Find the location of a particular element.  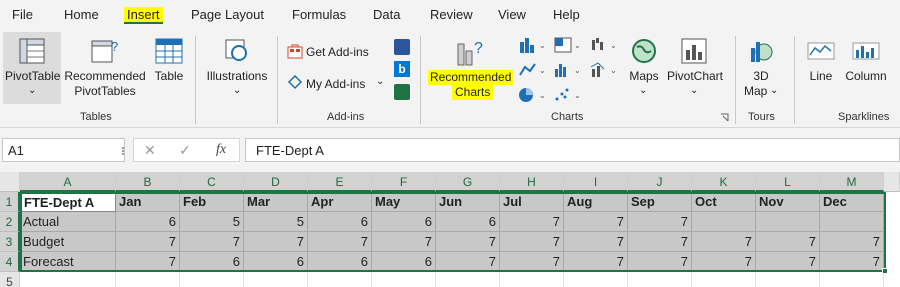

combo-chart-icon: ⌄ is located at coordinates (605, 70).